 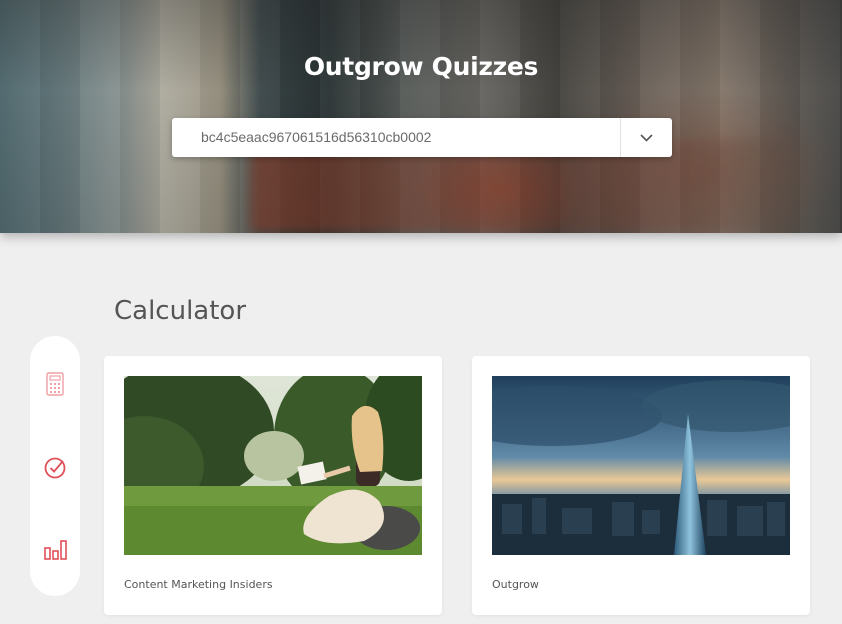 I want to click on nav-item-quiz, so click(x=55, y=468).